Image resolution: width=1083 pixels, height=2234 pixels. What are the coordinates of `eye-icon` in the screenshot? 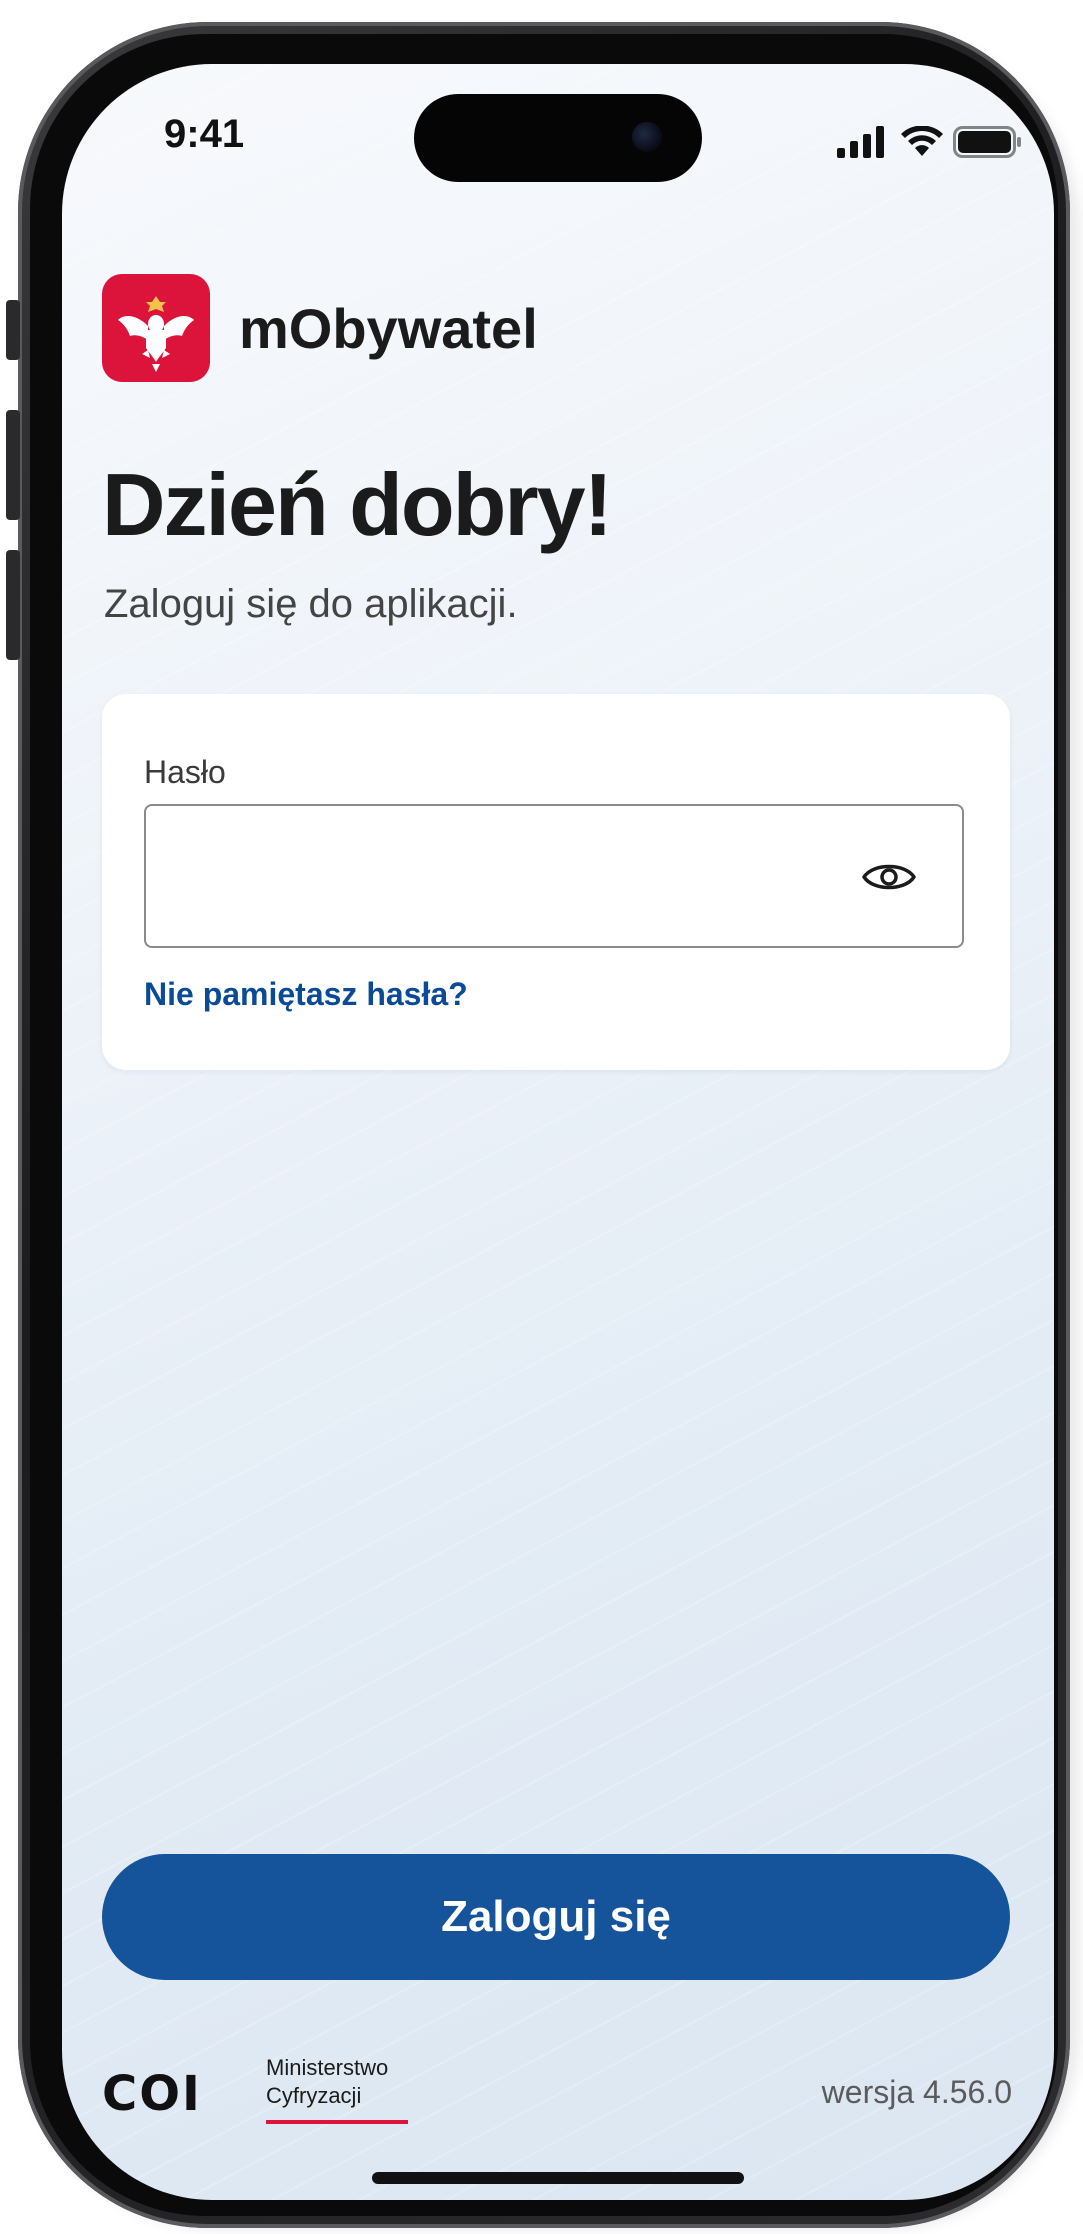 It's located at (889, 877).